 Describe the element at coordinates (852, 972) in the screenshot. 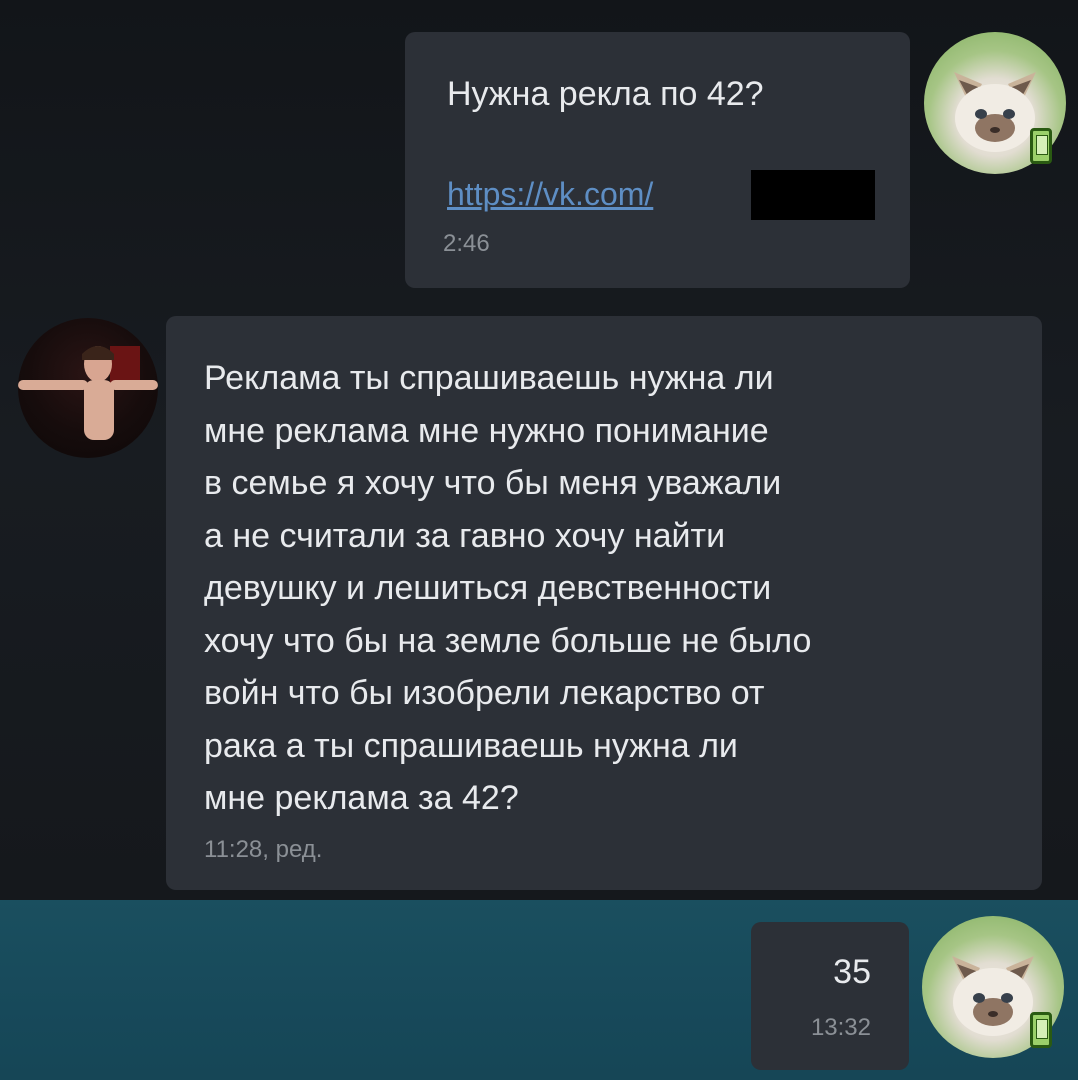

I see `message-text: 35` at that location.